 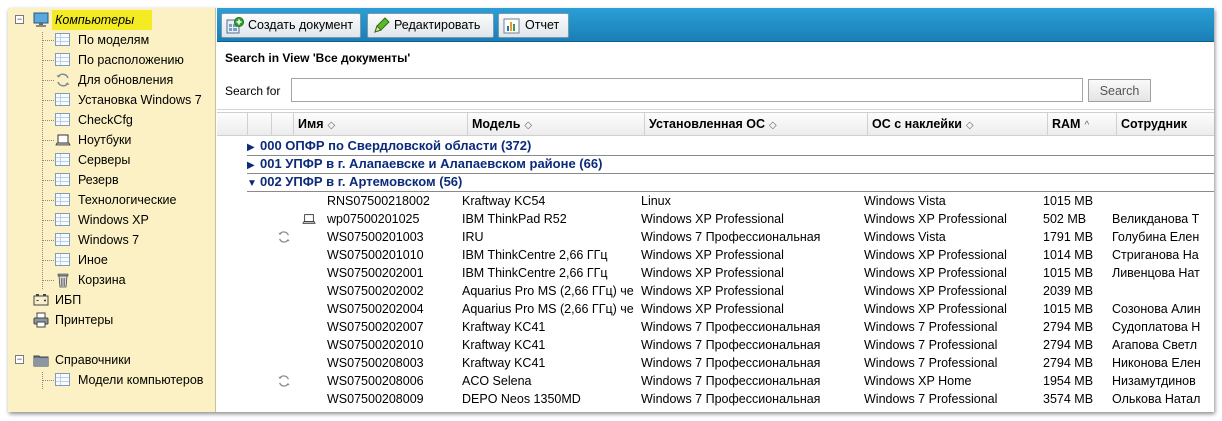 What do you see at coordinates (112, 300) in the screenshot?
I see `sidebar-item-14: ИБП` at bounding box center [112, 300].